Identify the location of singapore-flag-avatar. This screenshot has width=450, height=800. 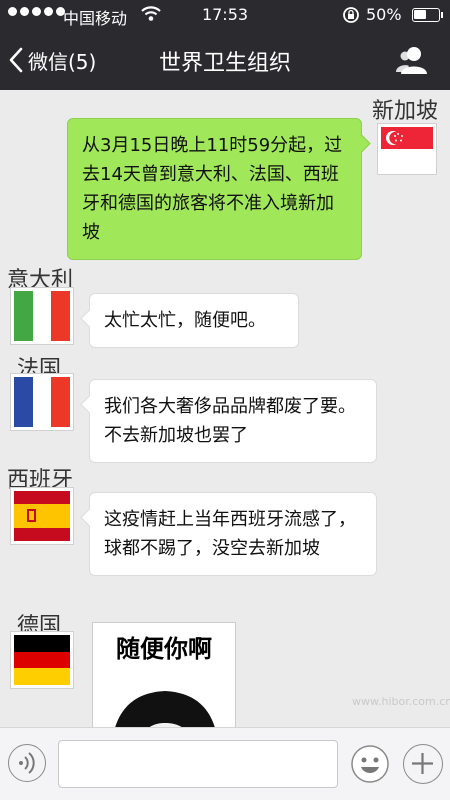
(407, 149).